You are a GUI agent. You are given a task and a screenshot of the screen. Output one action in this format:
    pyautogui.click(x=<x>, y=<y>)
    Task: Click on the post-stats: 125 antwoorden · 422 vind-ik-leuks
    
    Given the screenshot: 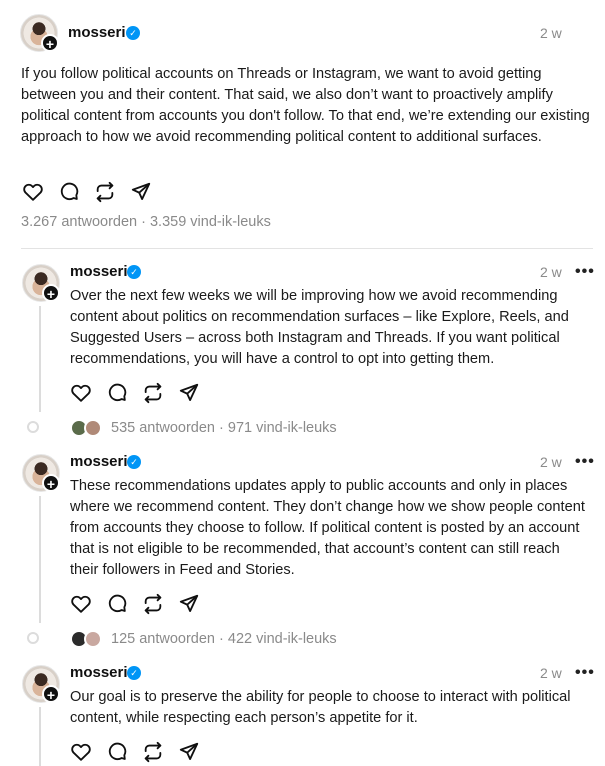 What is the action you would take?
    pyautogui.click(x=224, y=639)
    